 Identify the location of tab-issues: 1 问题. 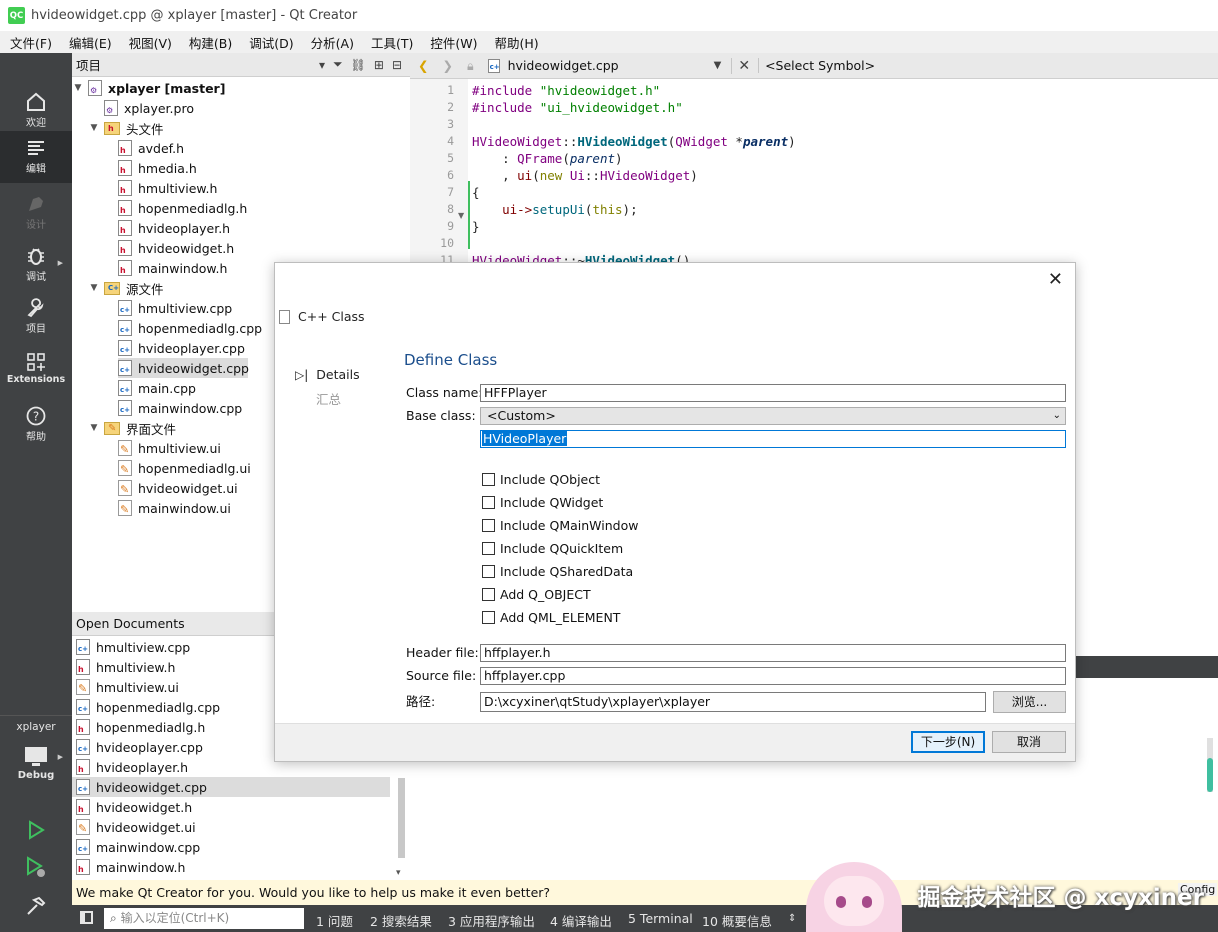
(334, 920).